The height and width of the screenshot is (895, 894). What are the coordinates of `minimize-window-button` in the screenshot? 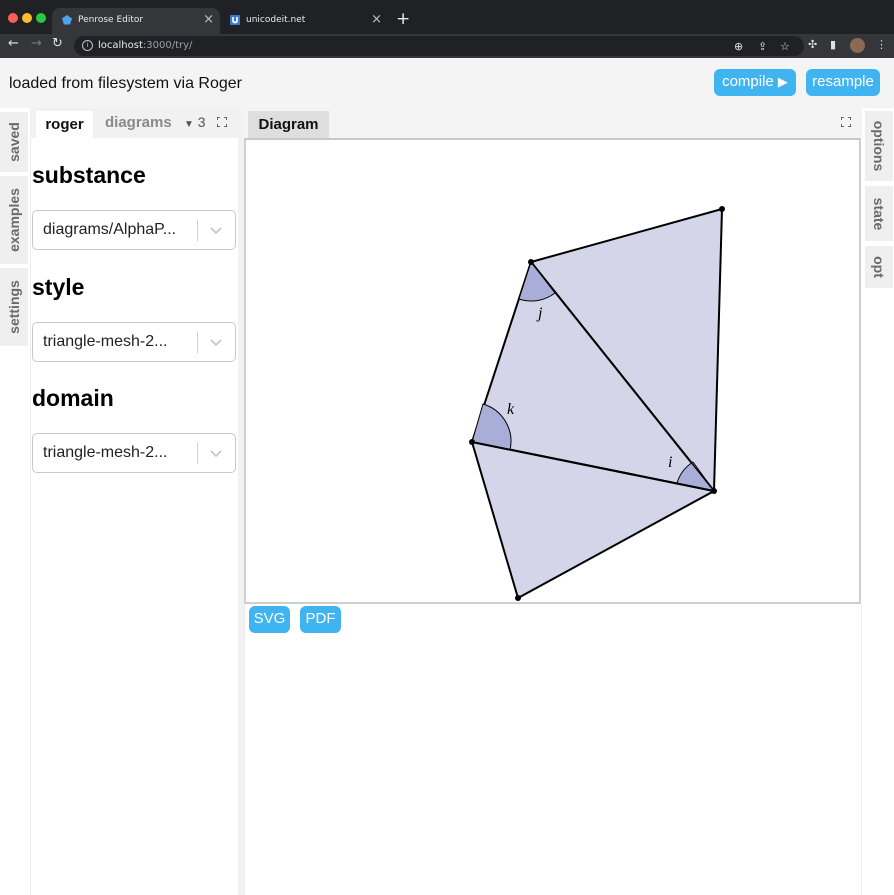 It's located at (27, 18).